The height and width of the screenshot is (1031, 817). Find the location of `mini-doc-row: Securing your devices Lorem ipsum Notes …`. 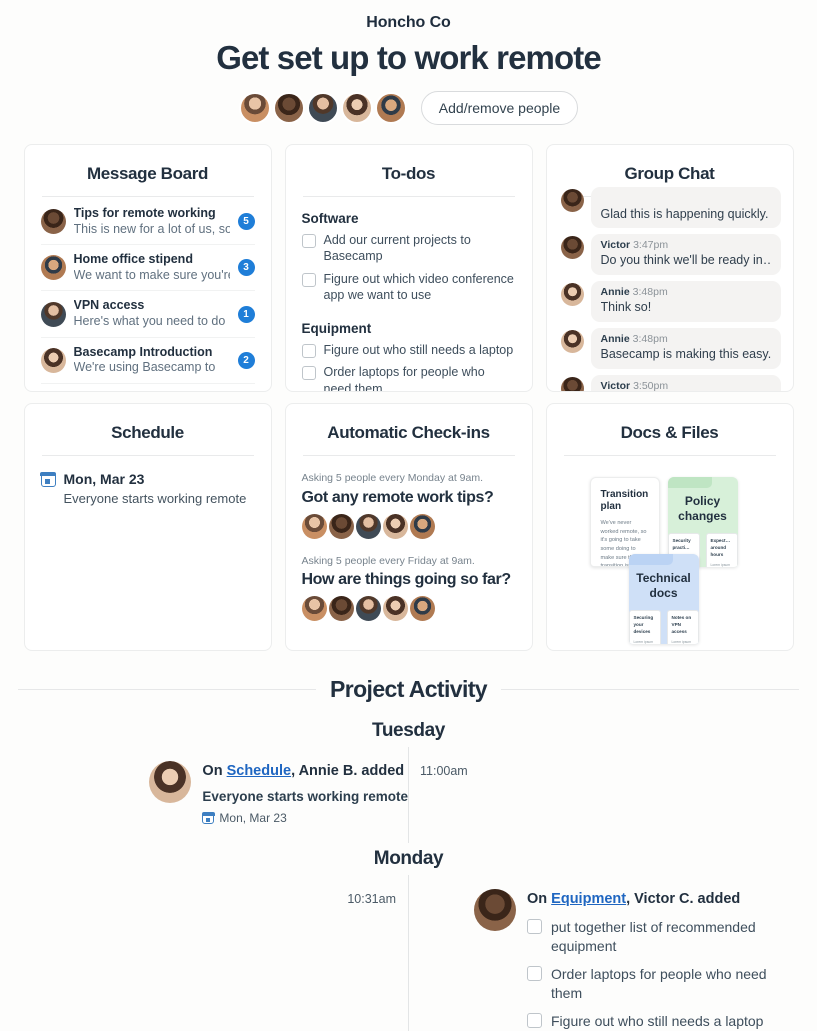

mini-doc-row: Securing your devices Lorem ipsum Notes … is located at coordinates (663, 626).